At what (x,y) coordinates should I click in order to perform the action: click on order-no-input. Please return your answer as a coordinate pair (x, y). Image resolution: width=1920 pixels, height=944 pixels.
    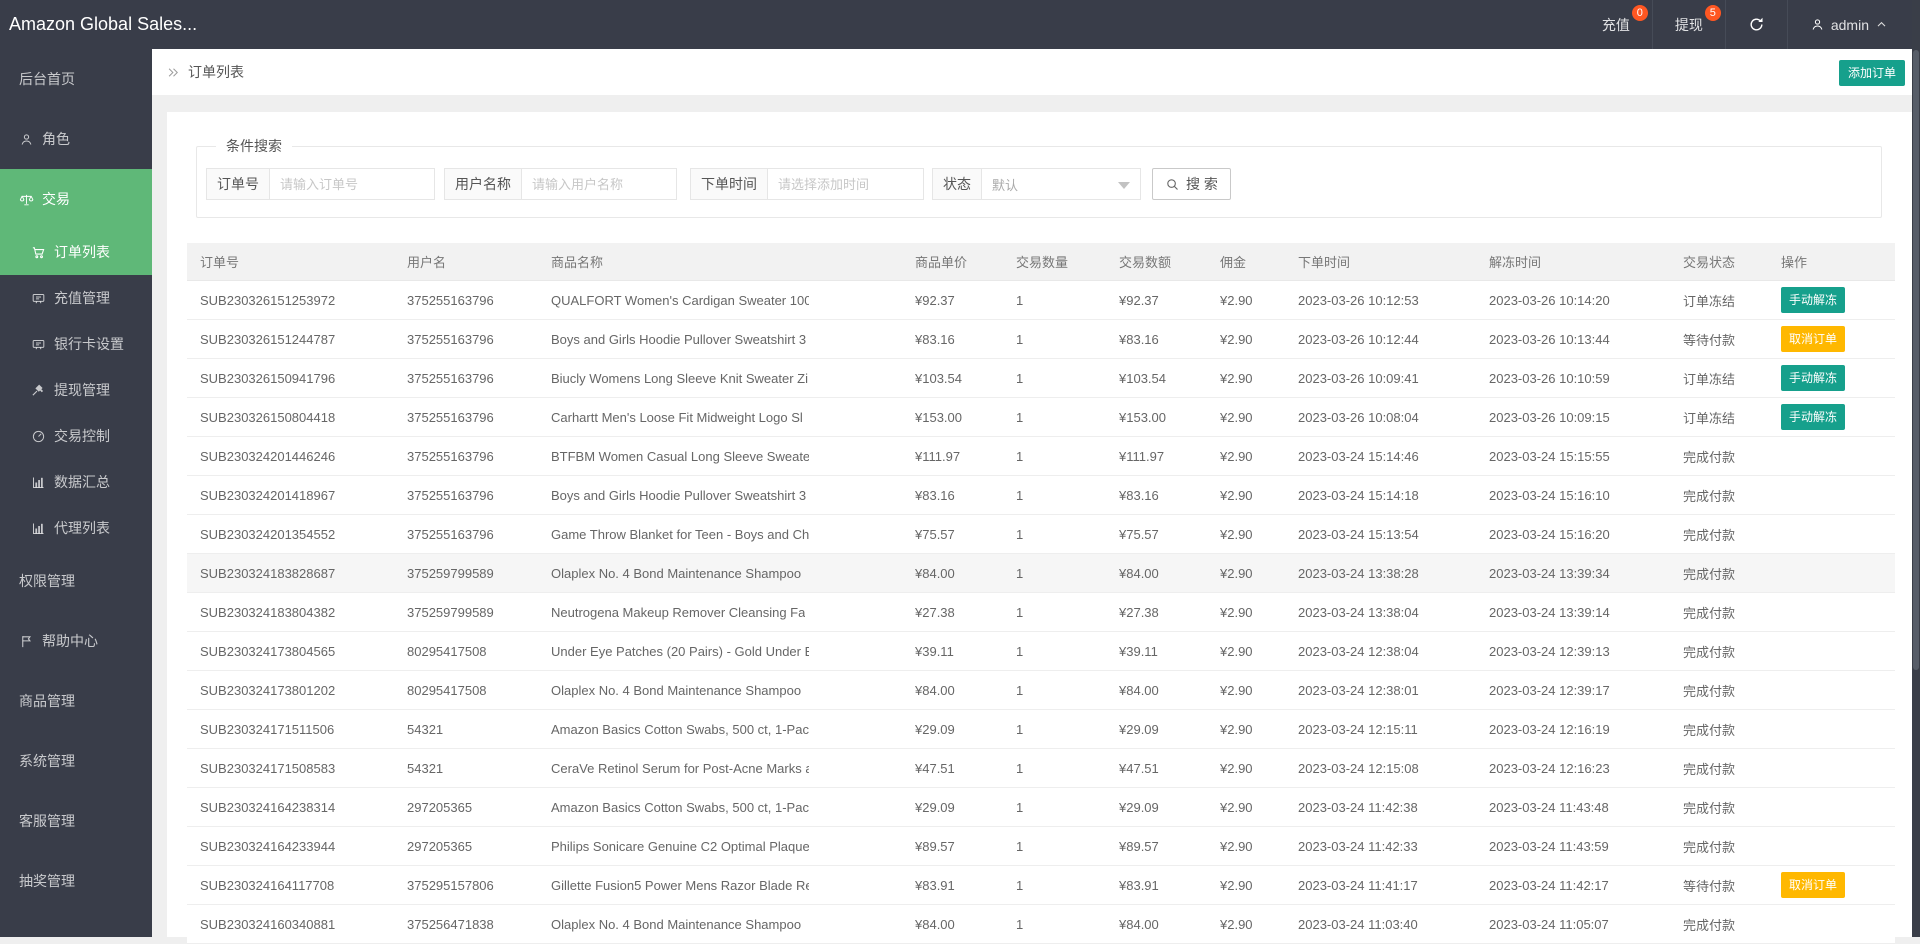
    Looking at the image, I should click on (352, 184).